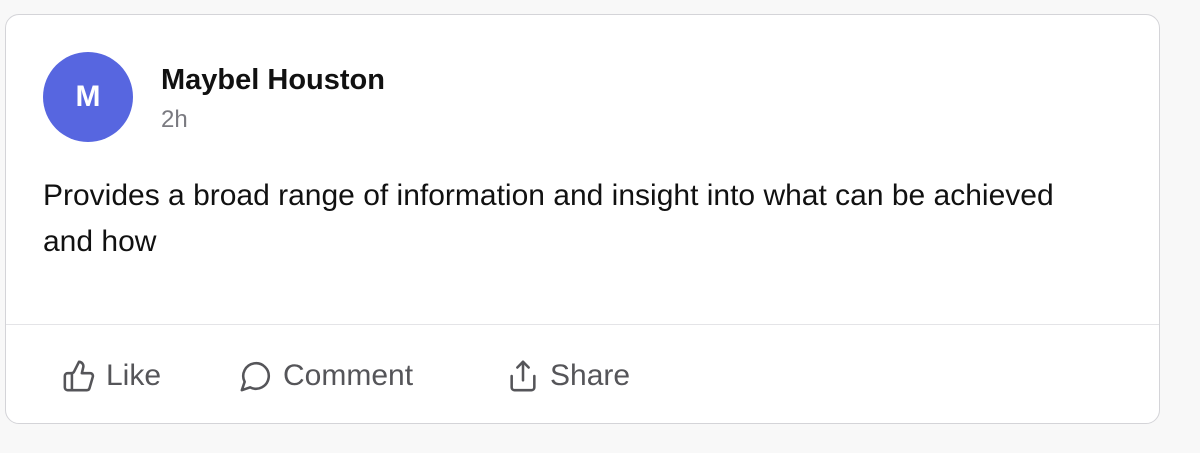  Describe the element at coordinates (348, 375) in the screenshot. I see `comment-label: Comment` at that location.